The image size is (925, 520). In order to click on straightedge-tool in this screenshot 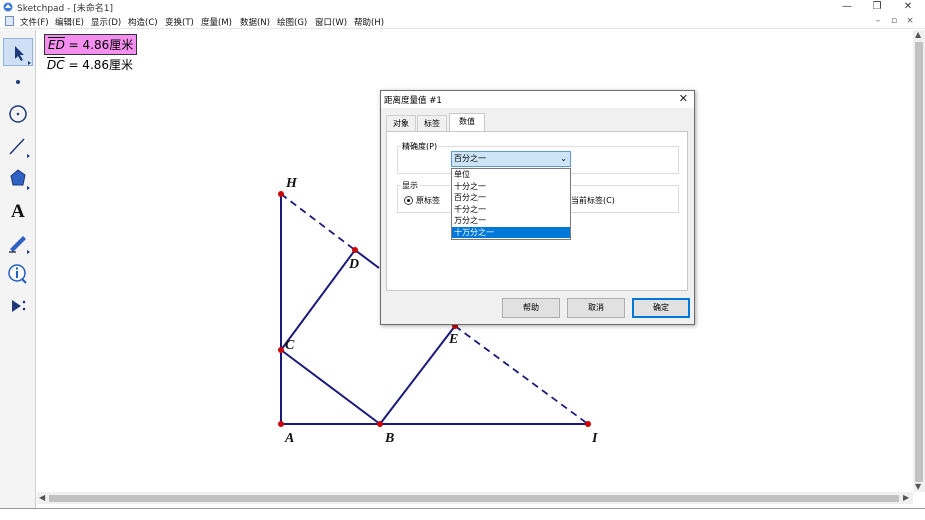, I will do `click(18, 146)`.